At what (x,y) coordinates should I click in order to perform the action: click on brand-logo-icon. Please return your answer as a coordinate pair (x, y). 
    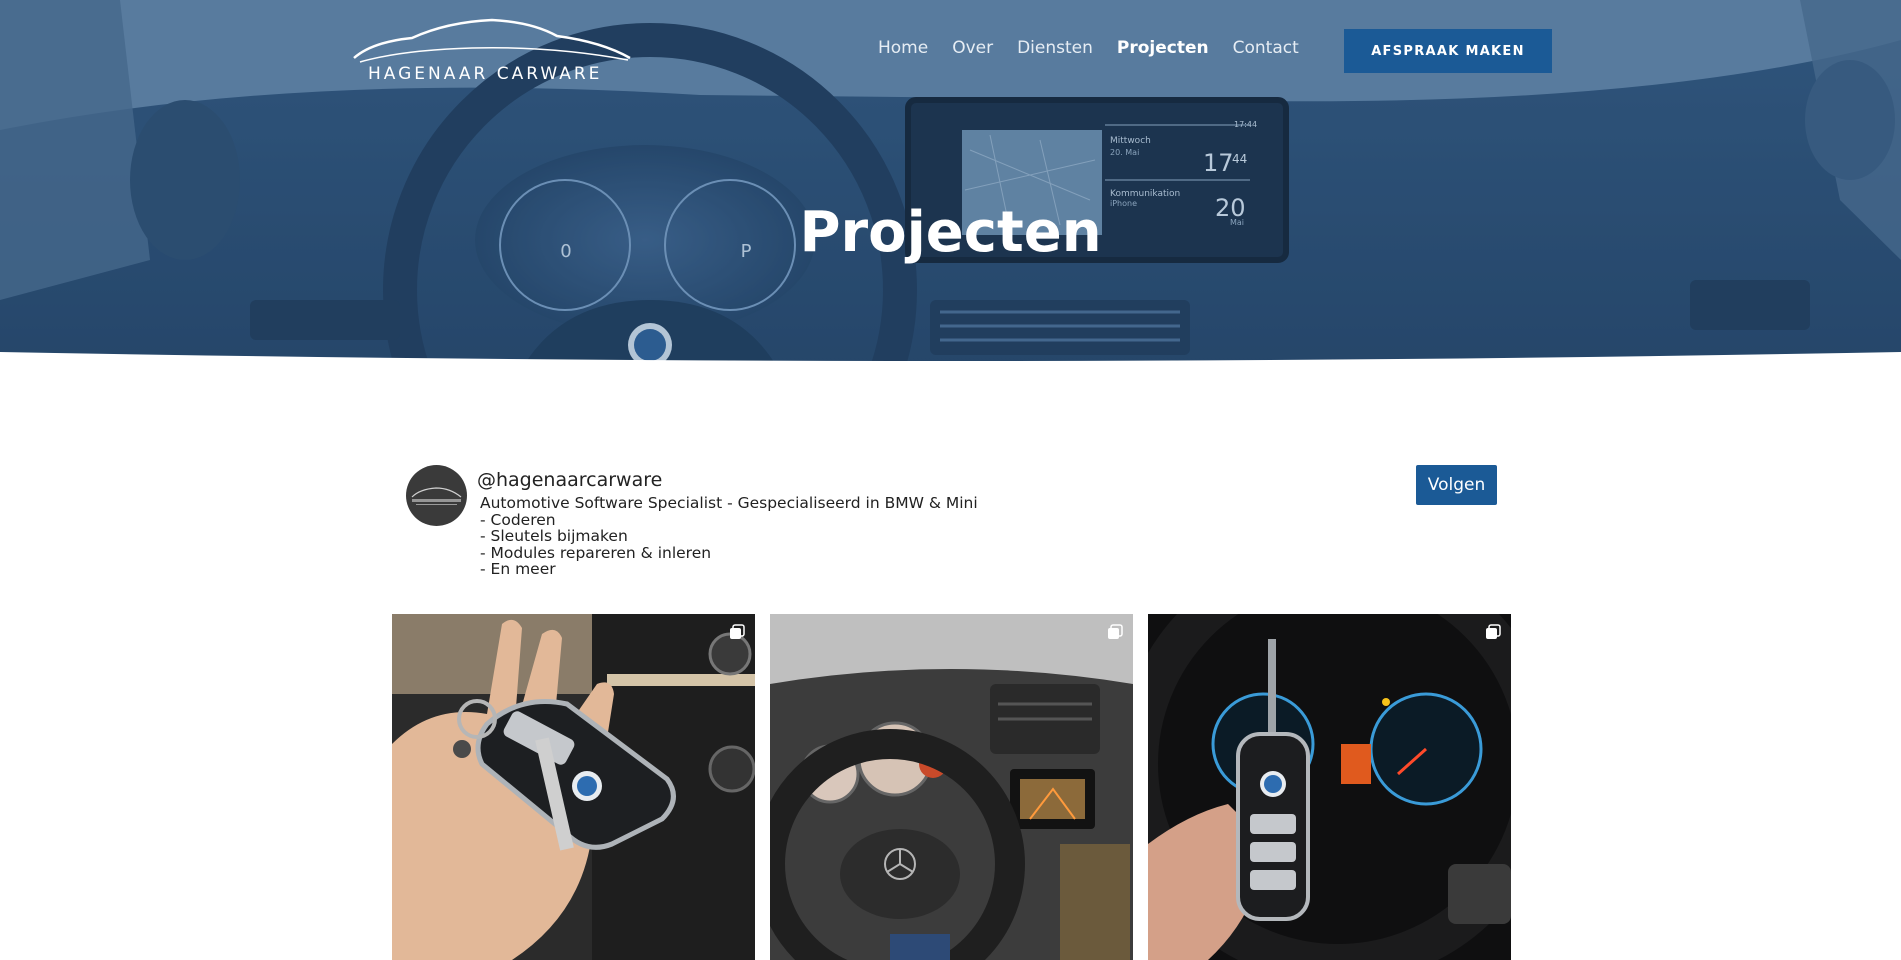
    Looking at the image, I should click on (436, 496).